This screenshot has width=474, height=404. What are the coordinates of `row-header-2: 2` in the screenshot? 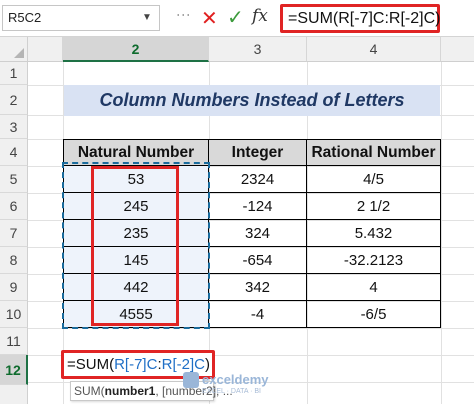 It's located at (14, 100).